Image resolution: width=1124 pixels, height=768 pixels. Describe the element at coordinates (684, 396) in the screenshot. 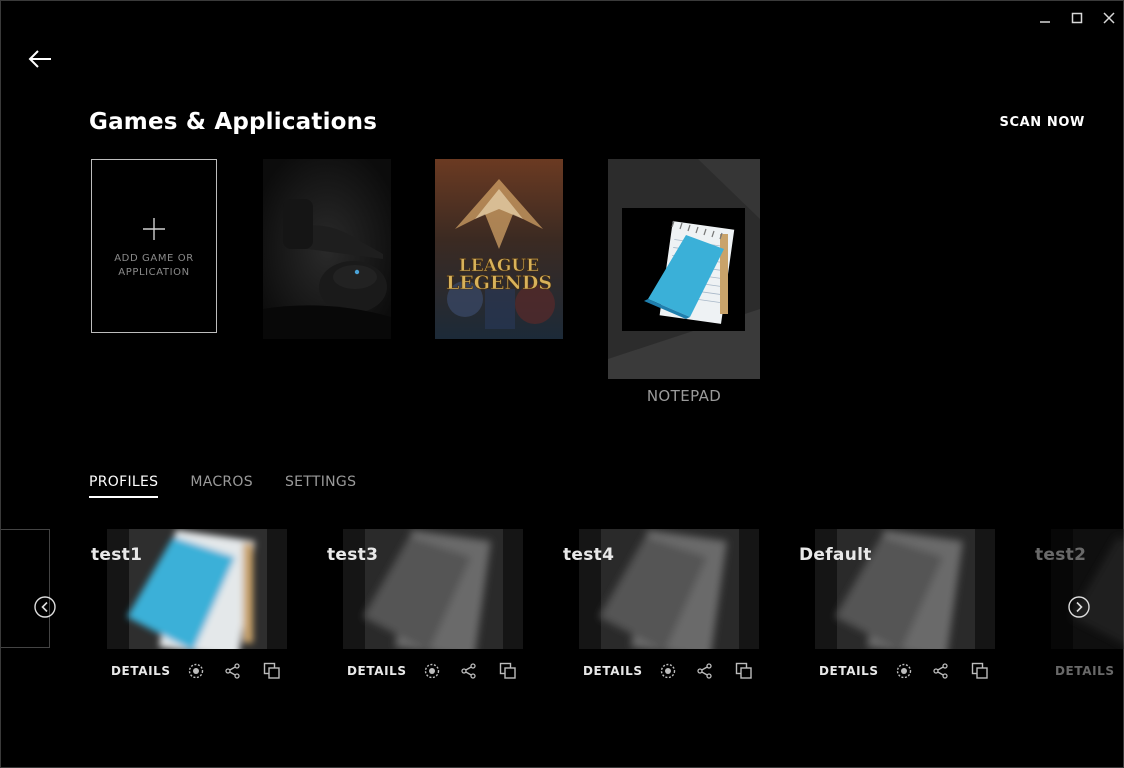

I see `notepad-caption: NOTEPAD` at that location.